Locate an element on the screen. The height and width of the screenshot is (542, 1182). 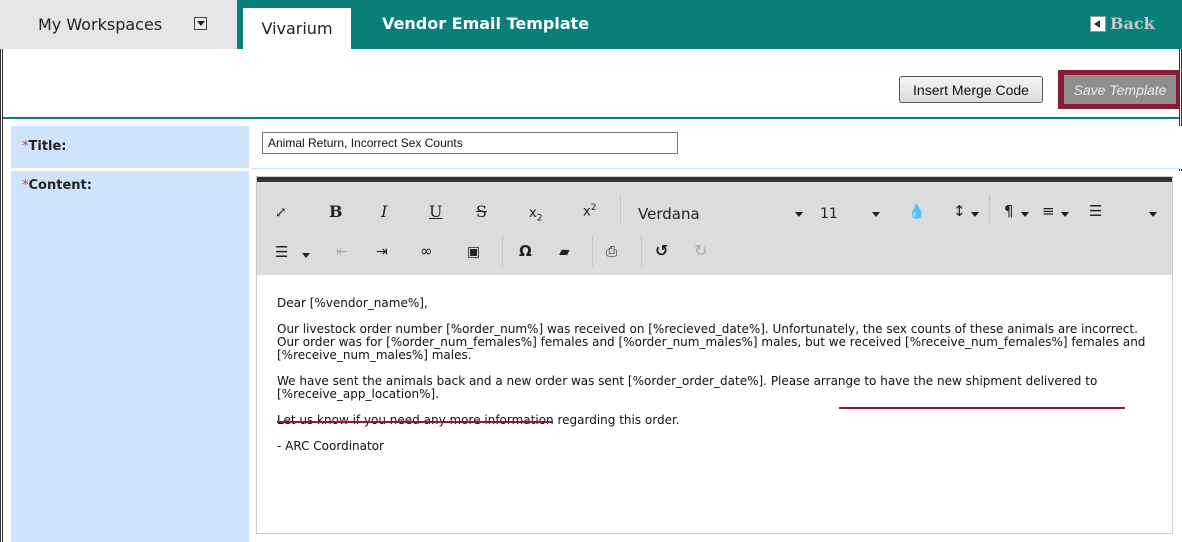
ordered-list-chevron-down-icon is located at coordinates (1153, 214).